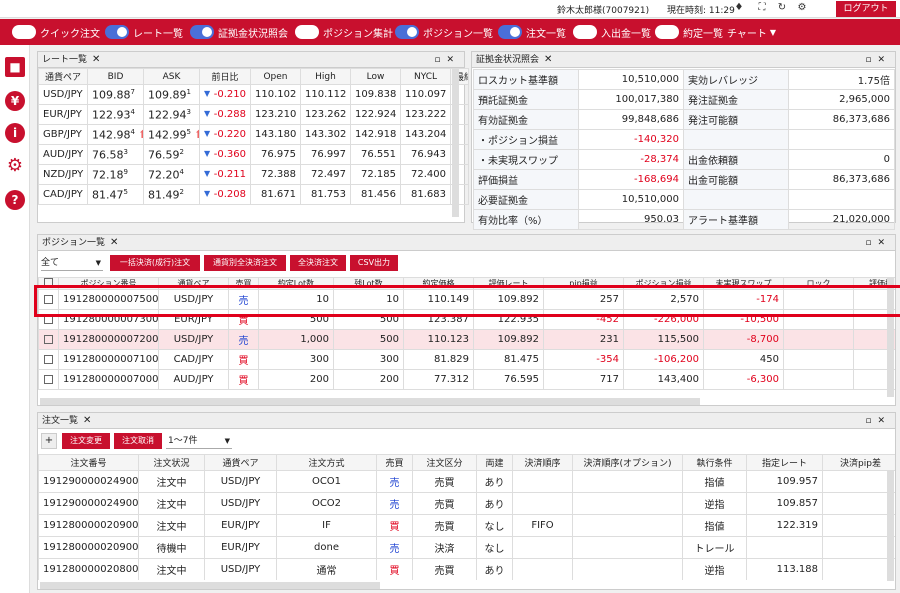 The image size is (900, 593). What do you see at coordinates (374, 263) in the screenshot?
I see `csv-export-button: CSV出力` at bounding box center [374, 263].